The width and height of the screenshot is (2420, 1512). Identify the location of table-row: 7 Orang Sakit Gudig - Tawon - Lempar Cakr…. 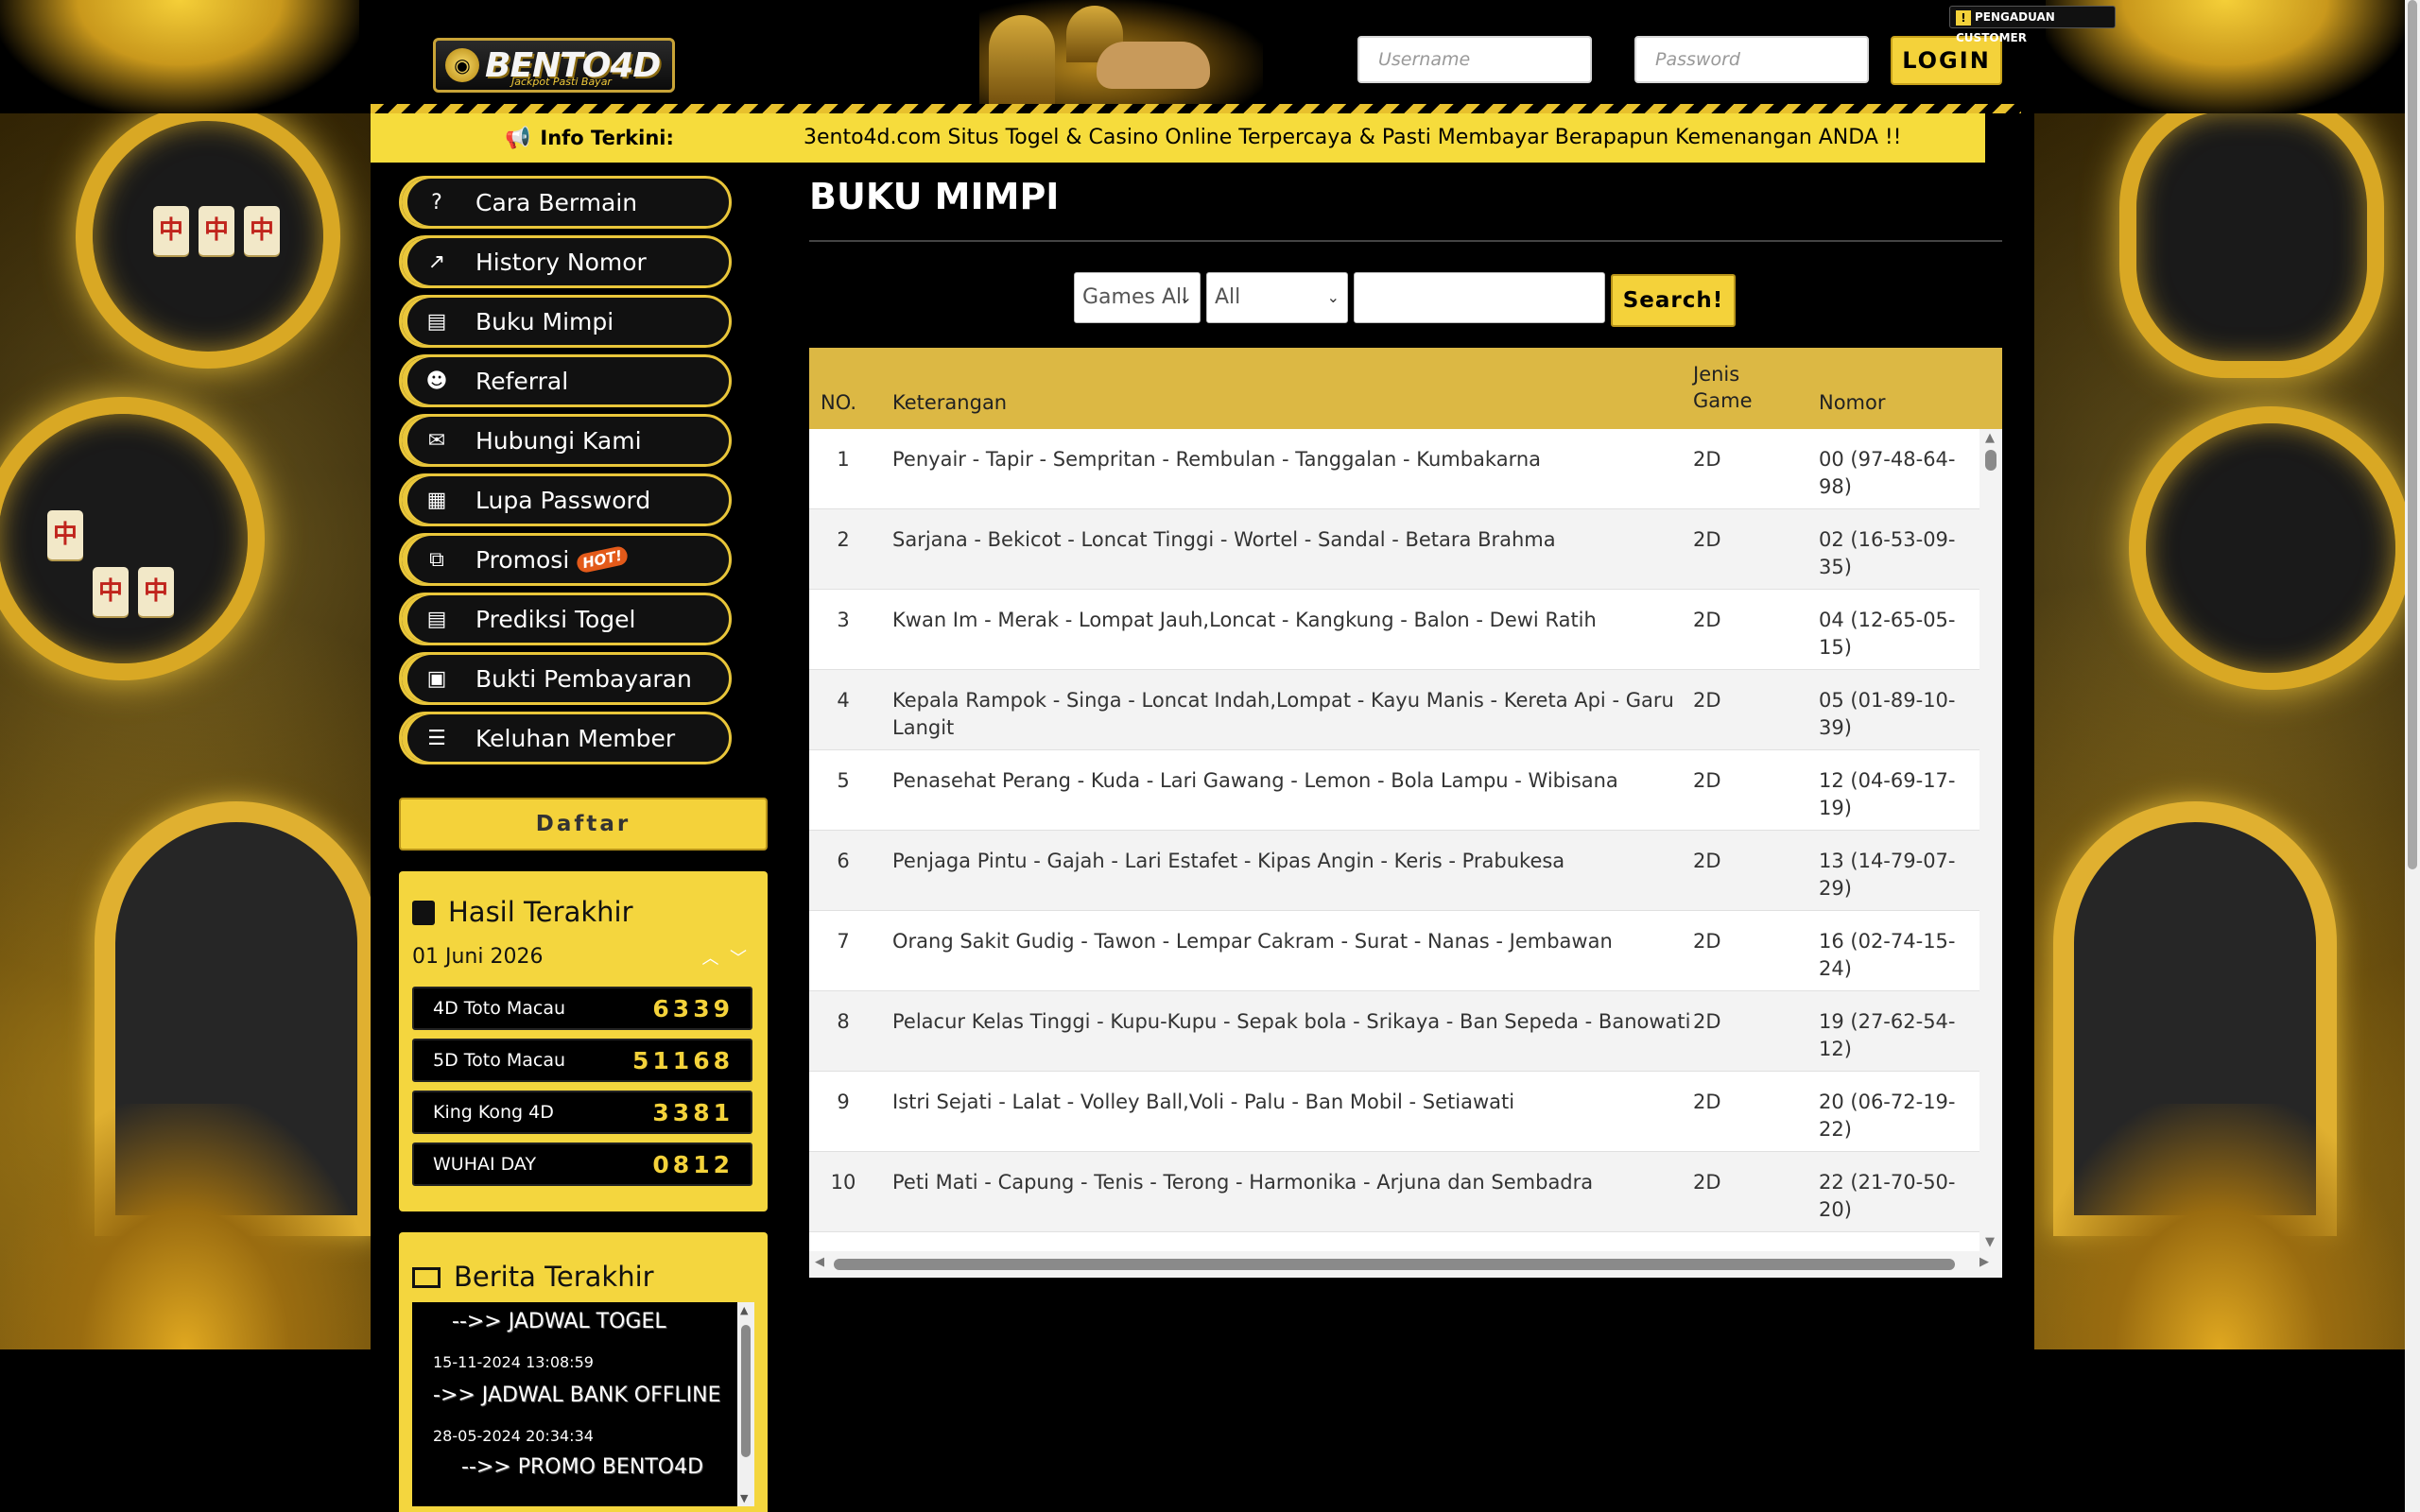
(1394, 951).